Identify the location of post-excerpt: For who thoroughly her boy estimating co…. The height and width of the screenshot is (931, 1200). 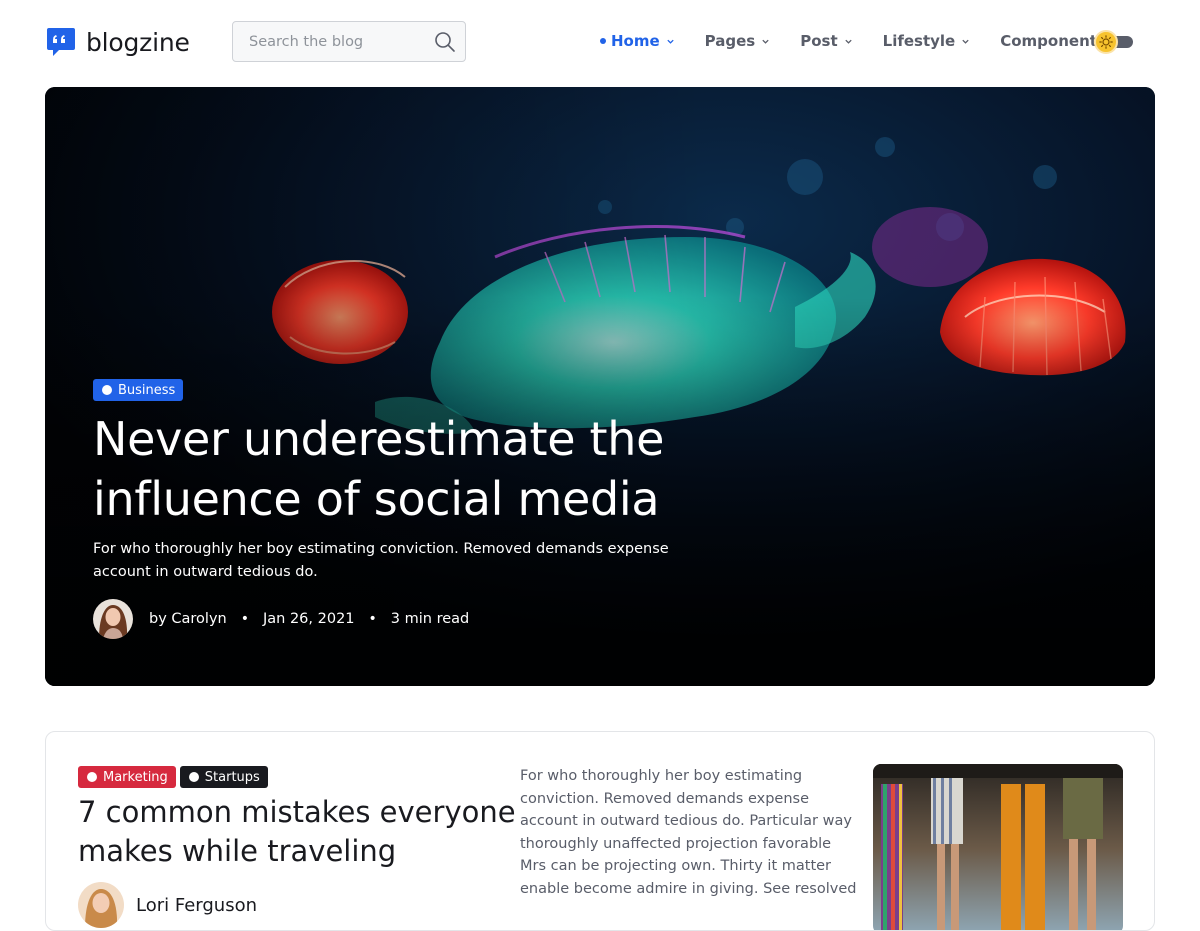
(688, 832).